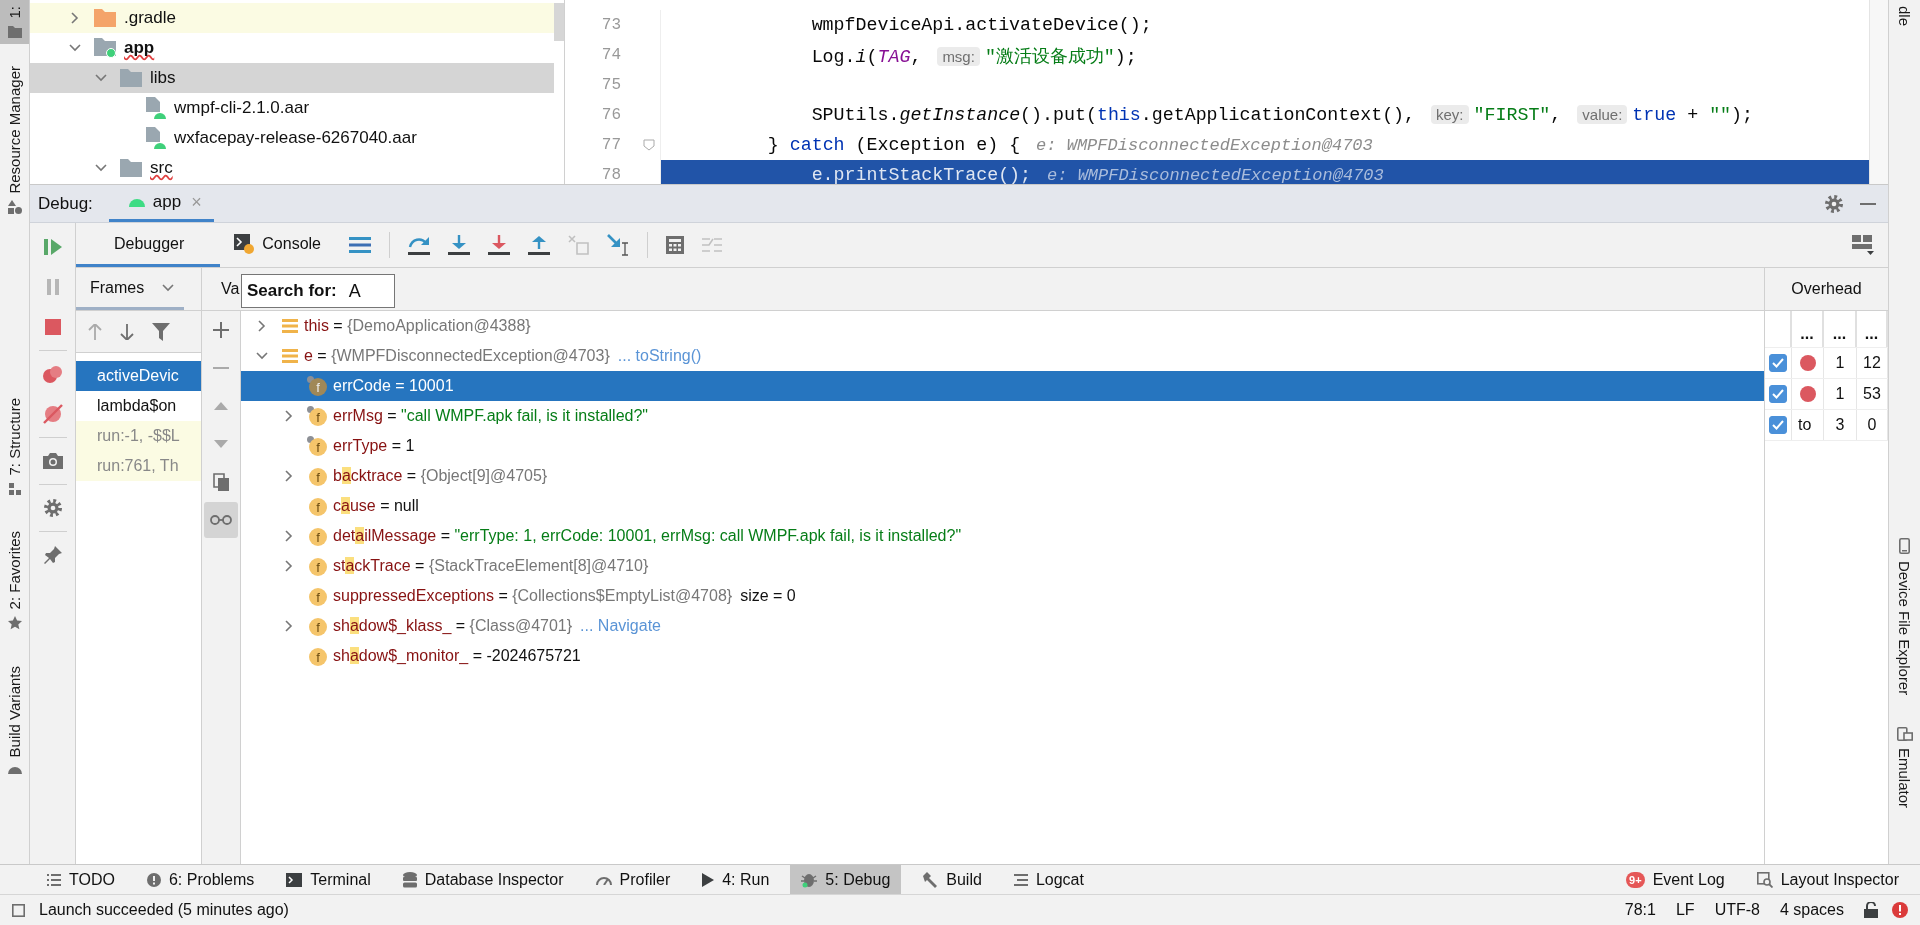 This screenshot has height=925, width=1920. I want to click on resume-icon, so click(52, 247).